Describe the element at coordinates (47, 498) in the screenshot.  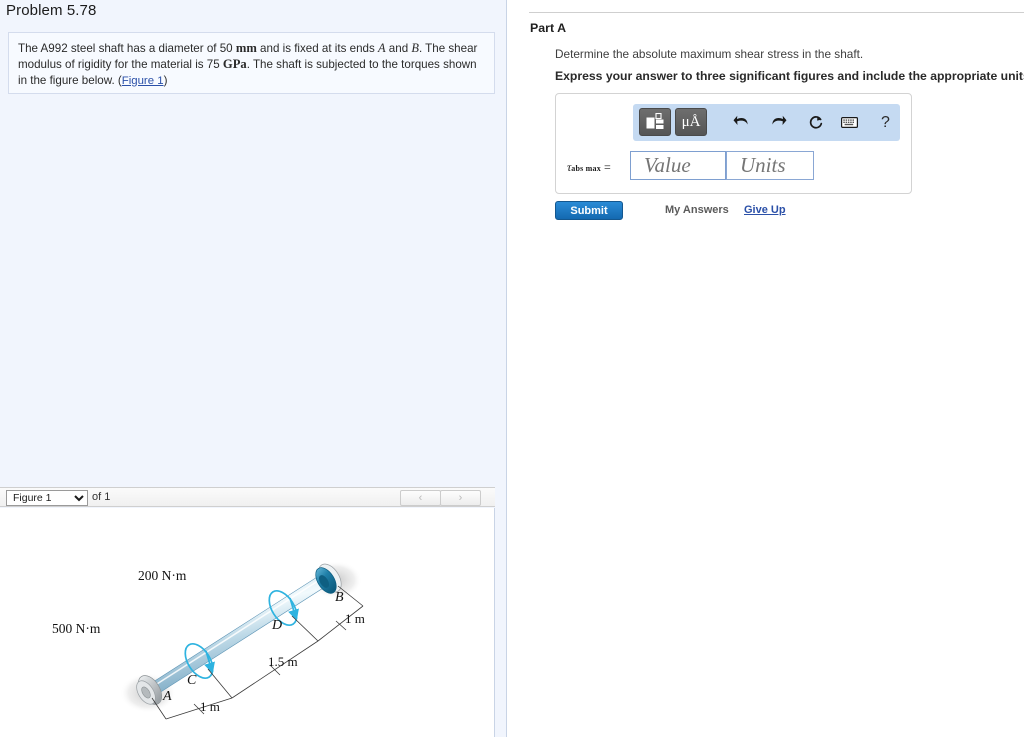
I see `figure-select: Figure 1` at that location.